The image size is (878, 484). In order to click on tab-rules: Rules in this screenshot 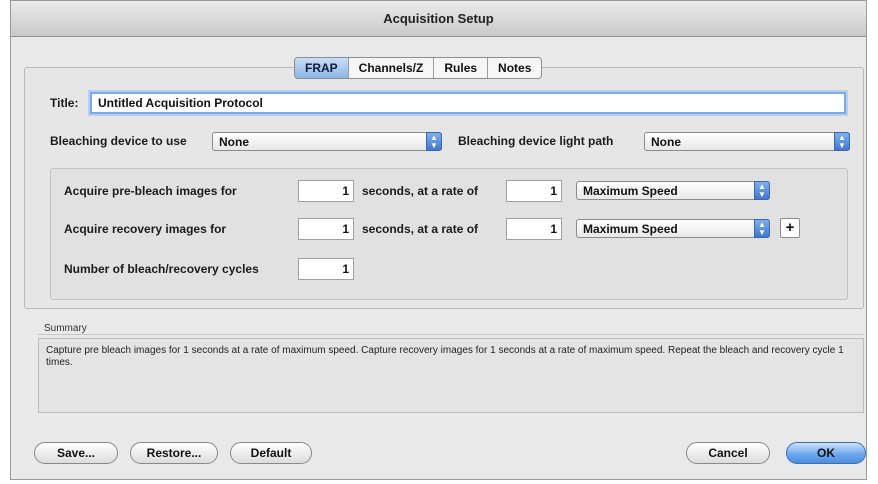, I will do `click(461, 68)`.